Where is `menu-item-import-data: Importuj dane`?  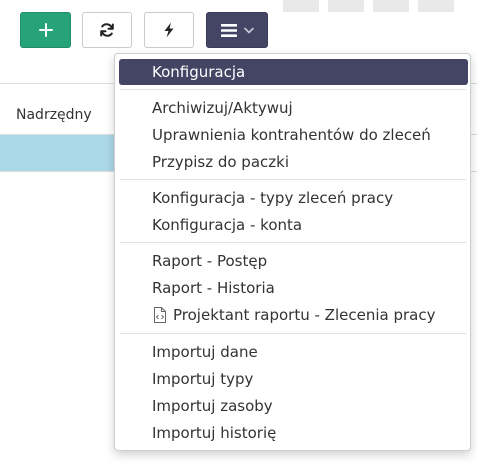 menu-item-import-data: Importuj dane is located at coordinates (293, 352).